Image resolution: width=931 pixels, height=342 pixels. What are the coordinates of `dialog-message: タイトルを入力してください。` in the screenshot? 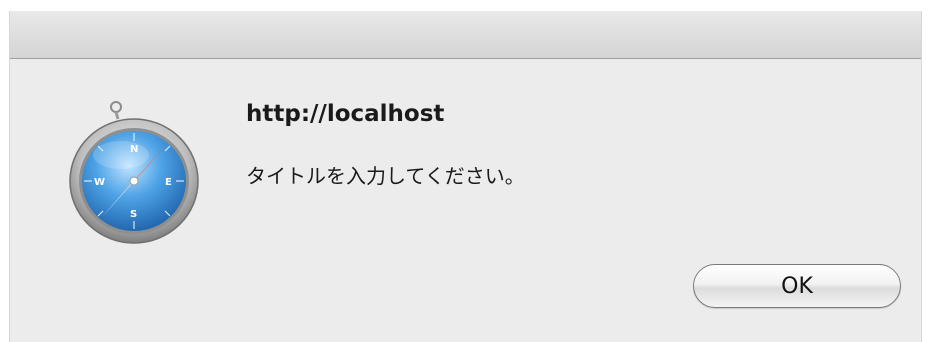 It's located at (385, 176).